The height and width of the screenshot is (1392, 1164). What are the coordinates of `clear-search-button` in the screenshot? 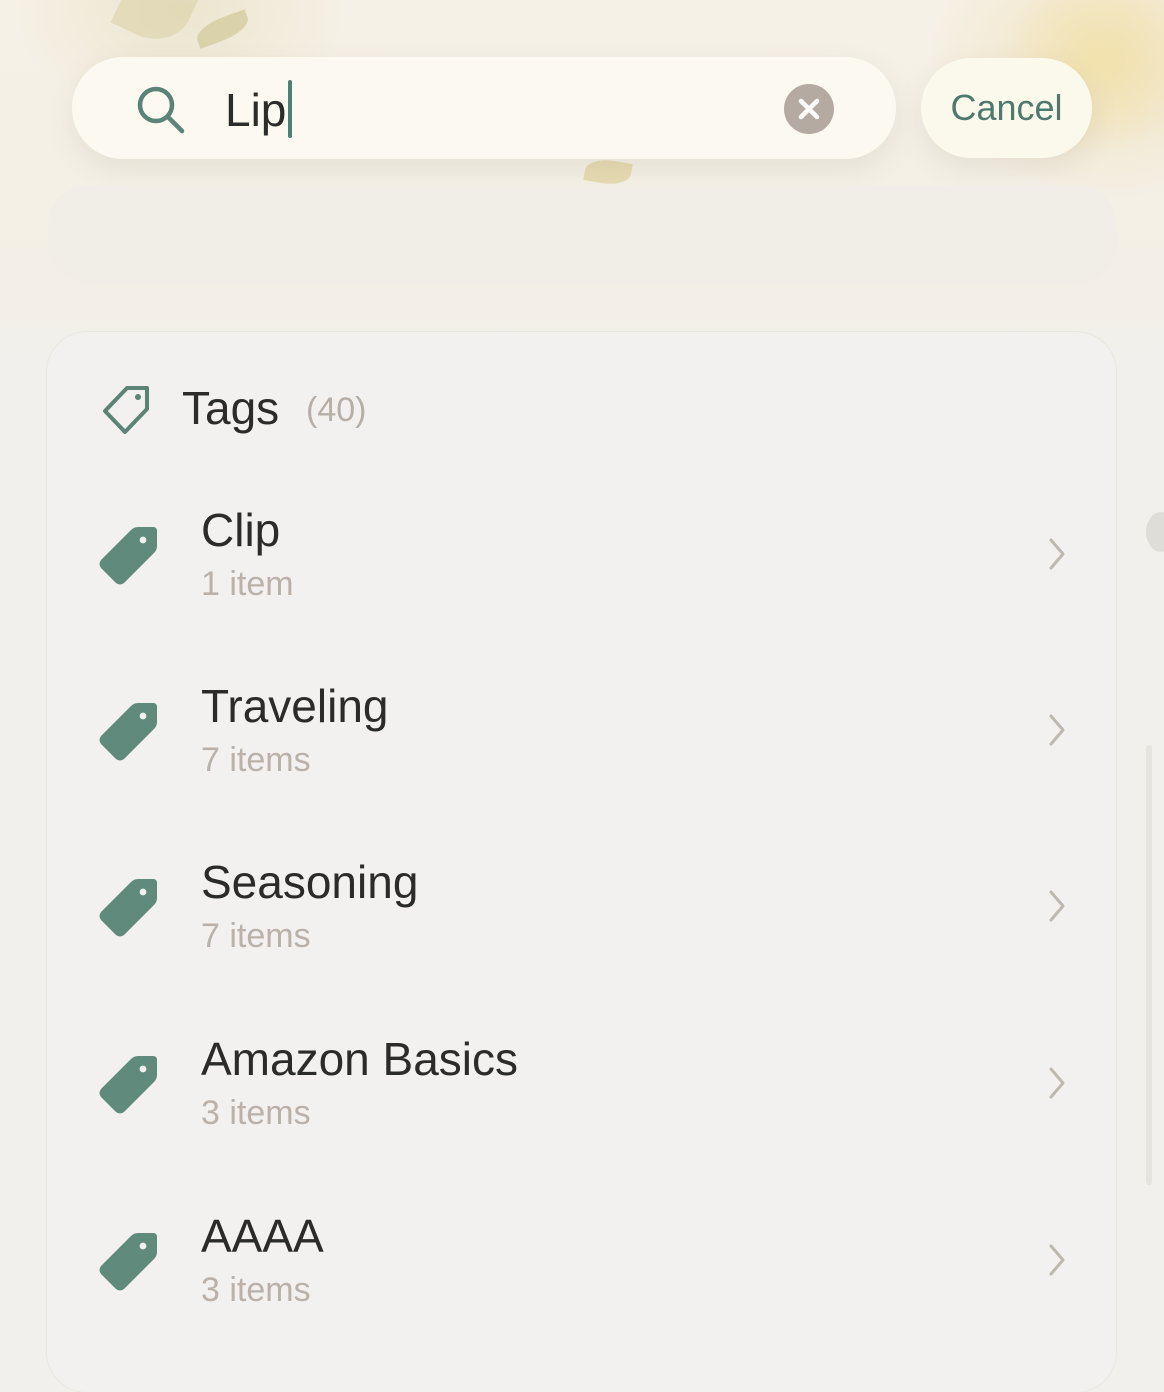 It's located at (809, 109).